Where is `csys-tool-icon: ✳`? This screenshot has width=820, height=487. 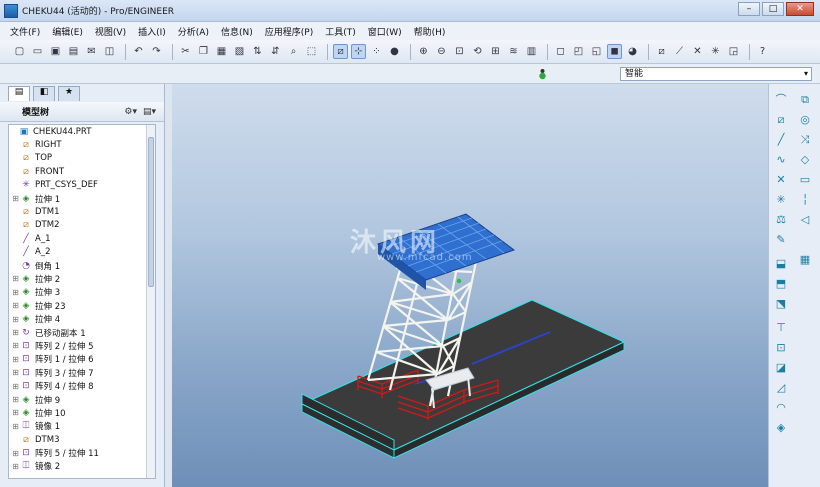 csys-tool-icon: ✳ is located at coordinates (715, 51).